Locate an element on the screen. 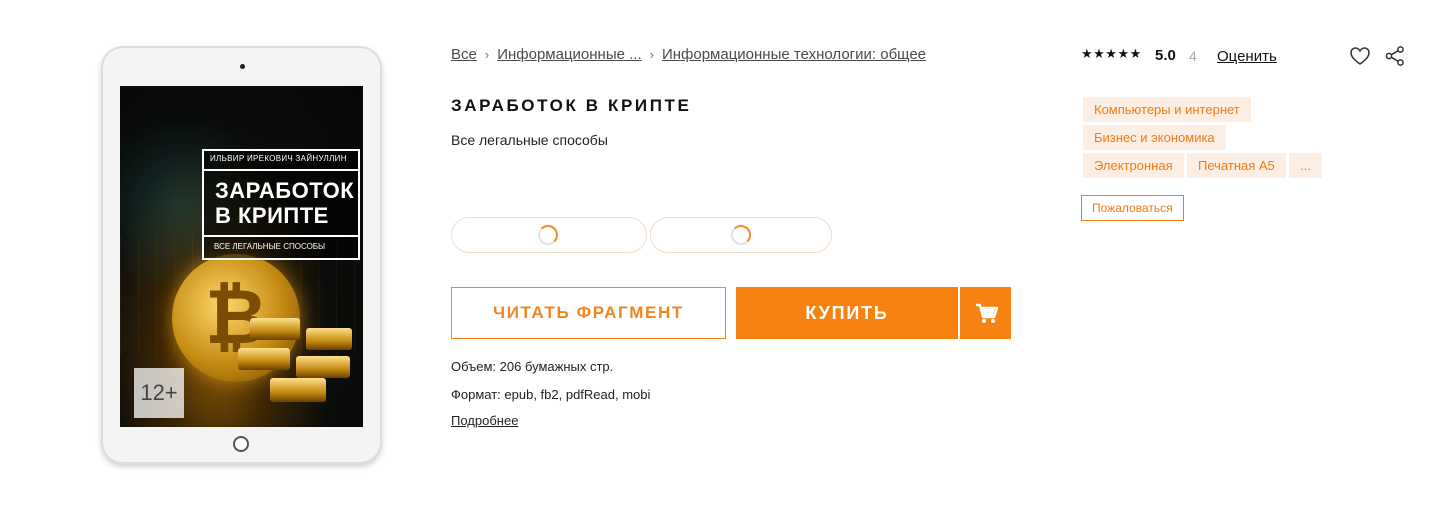 This screenshot has height=508, width=1448. rating-value: 5.0 is located at coordinates (1165, 55).